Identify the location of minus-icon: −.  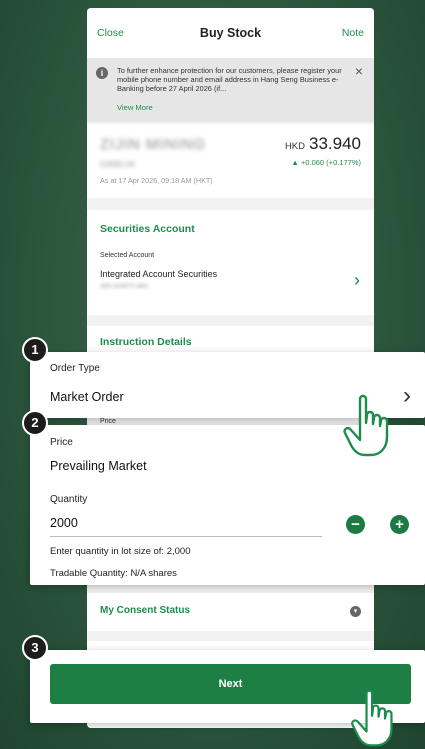
(355, 524).